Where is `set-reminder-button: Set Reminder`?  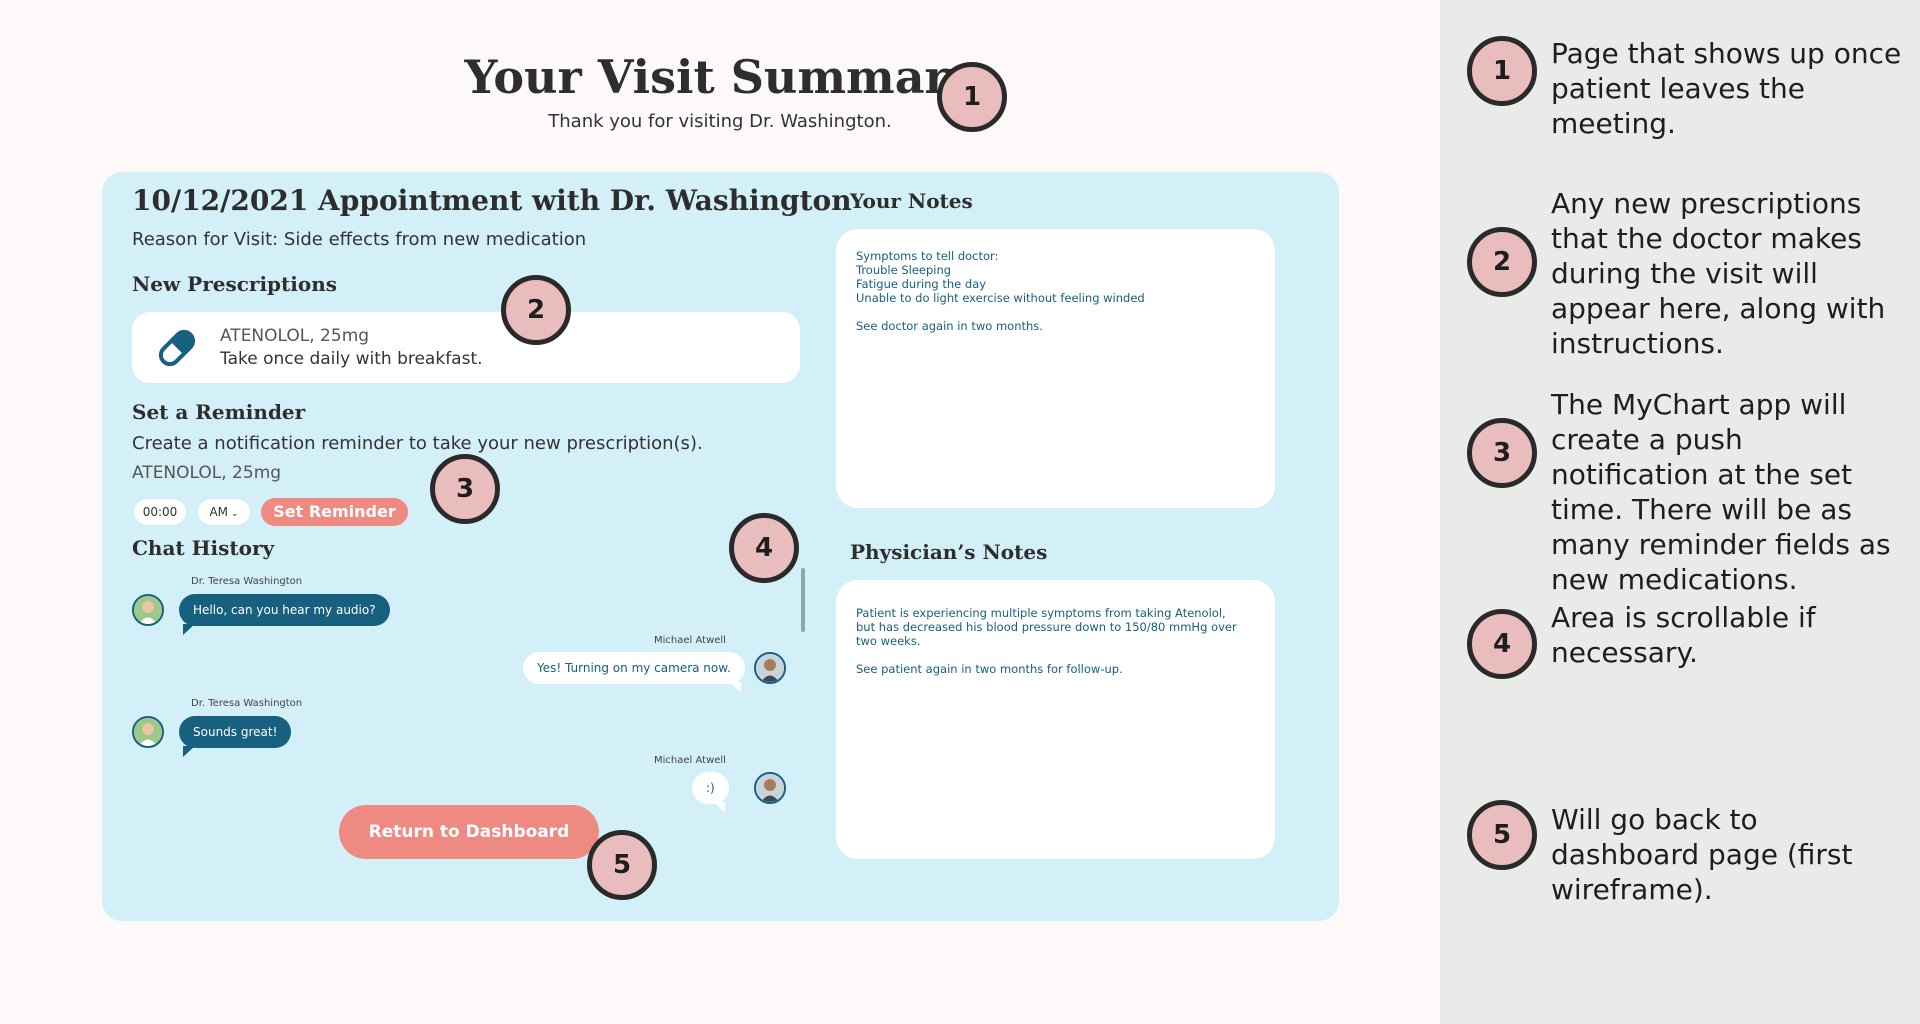
set-reminder-button: Set Reminder is located at coordinates (334, 512).